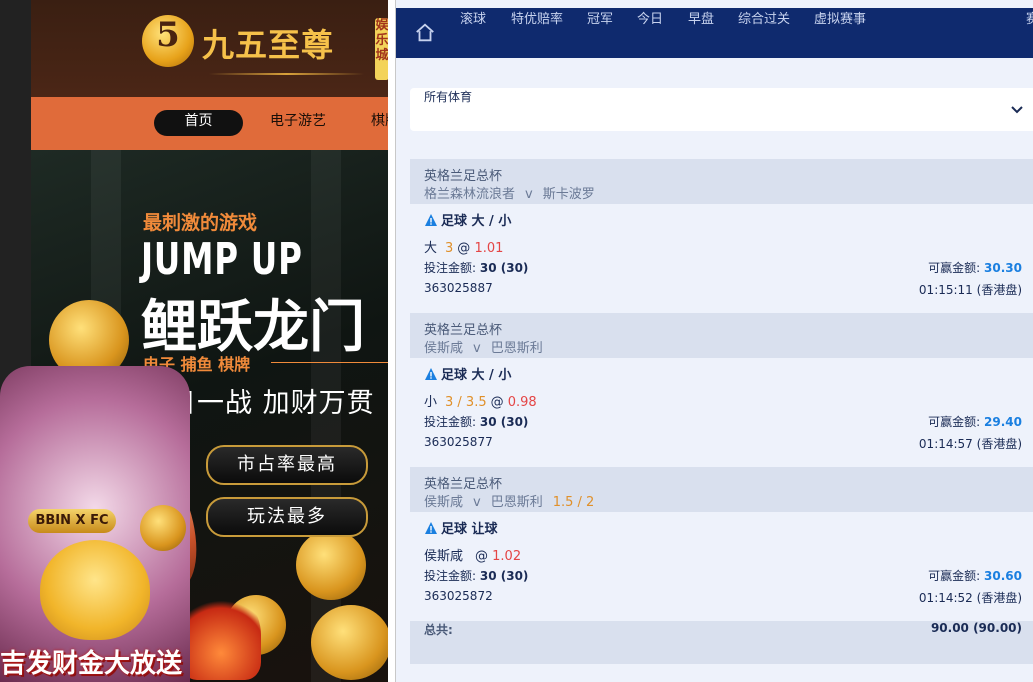 The height and width of the screenshot is (682, 1033). What do you see at coordinates (721, 642) in the screenshot?
I see `total-row: 总共: 90.00 (90.00)` at bounding box center [721, 642].